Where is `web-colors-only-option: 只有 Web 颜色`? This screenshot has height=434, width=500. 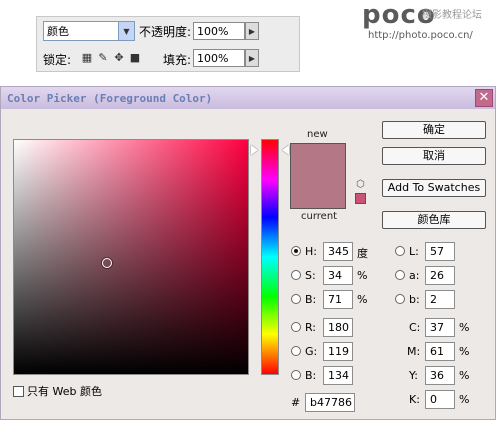 web-colors-only-option: 只有 Web 颜色 is located at coordinates (57, 391).